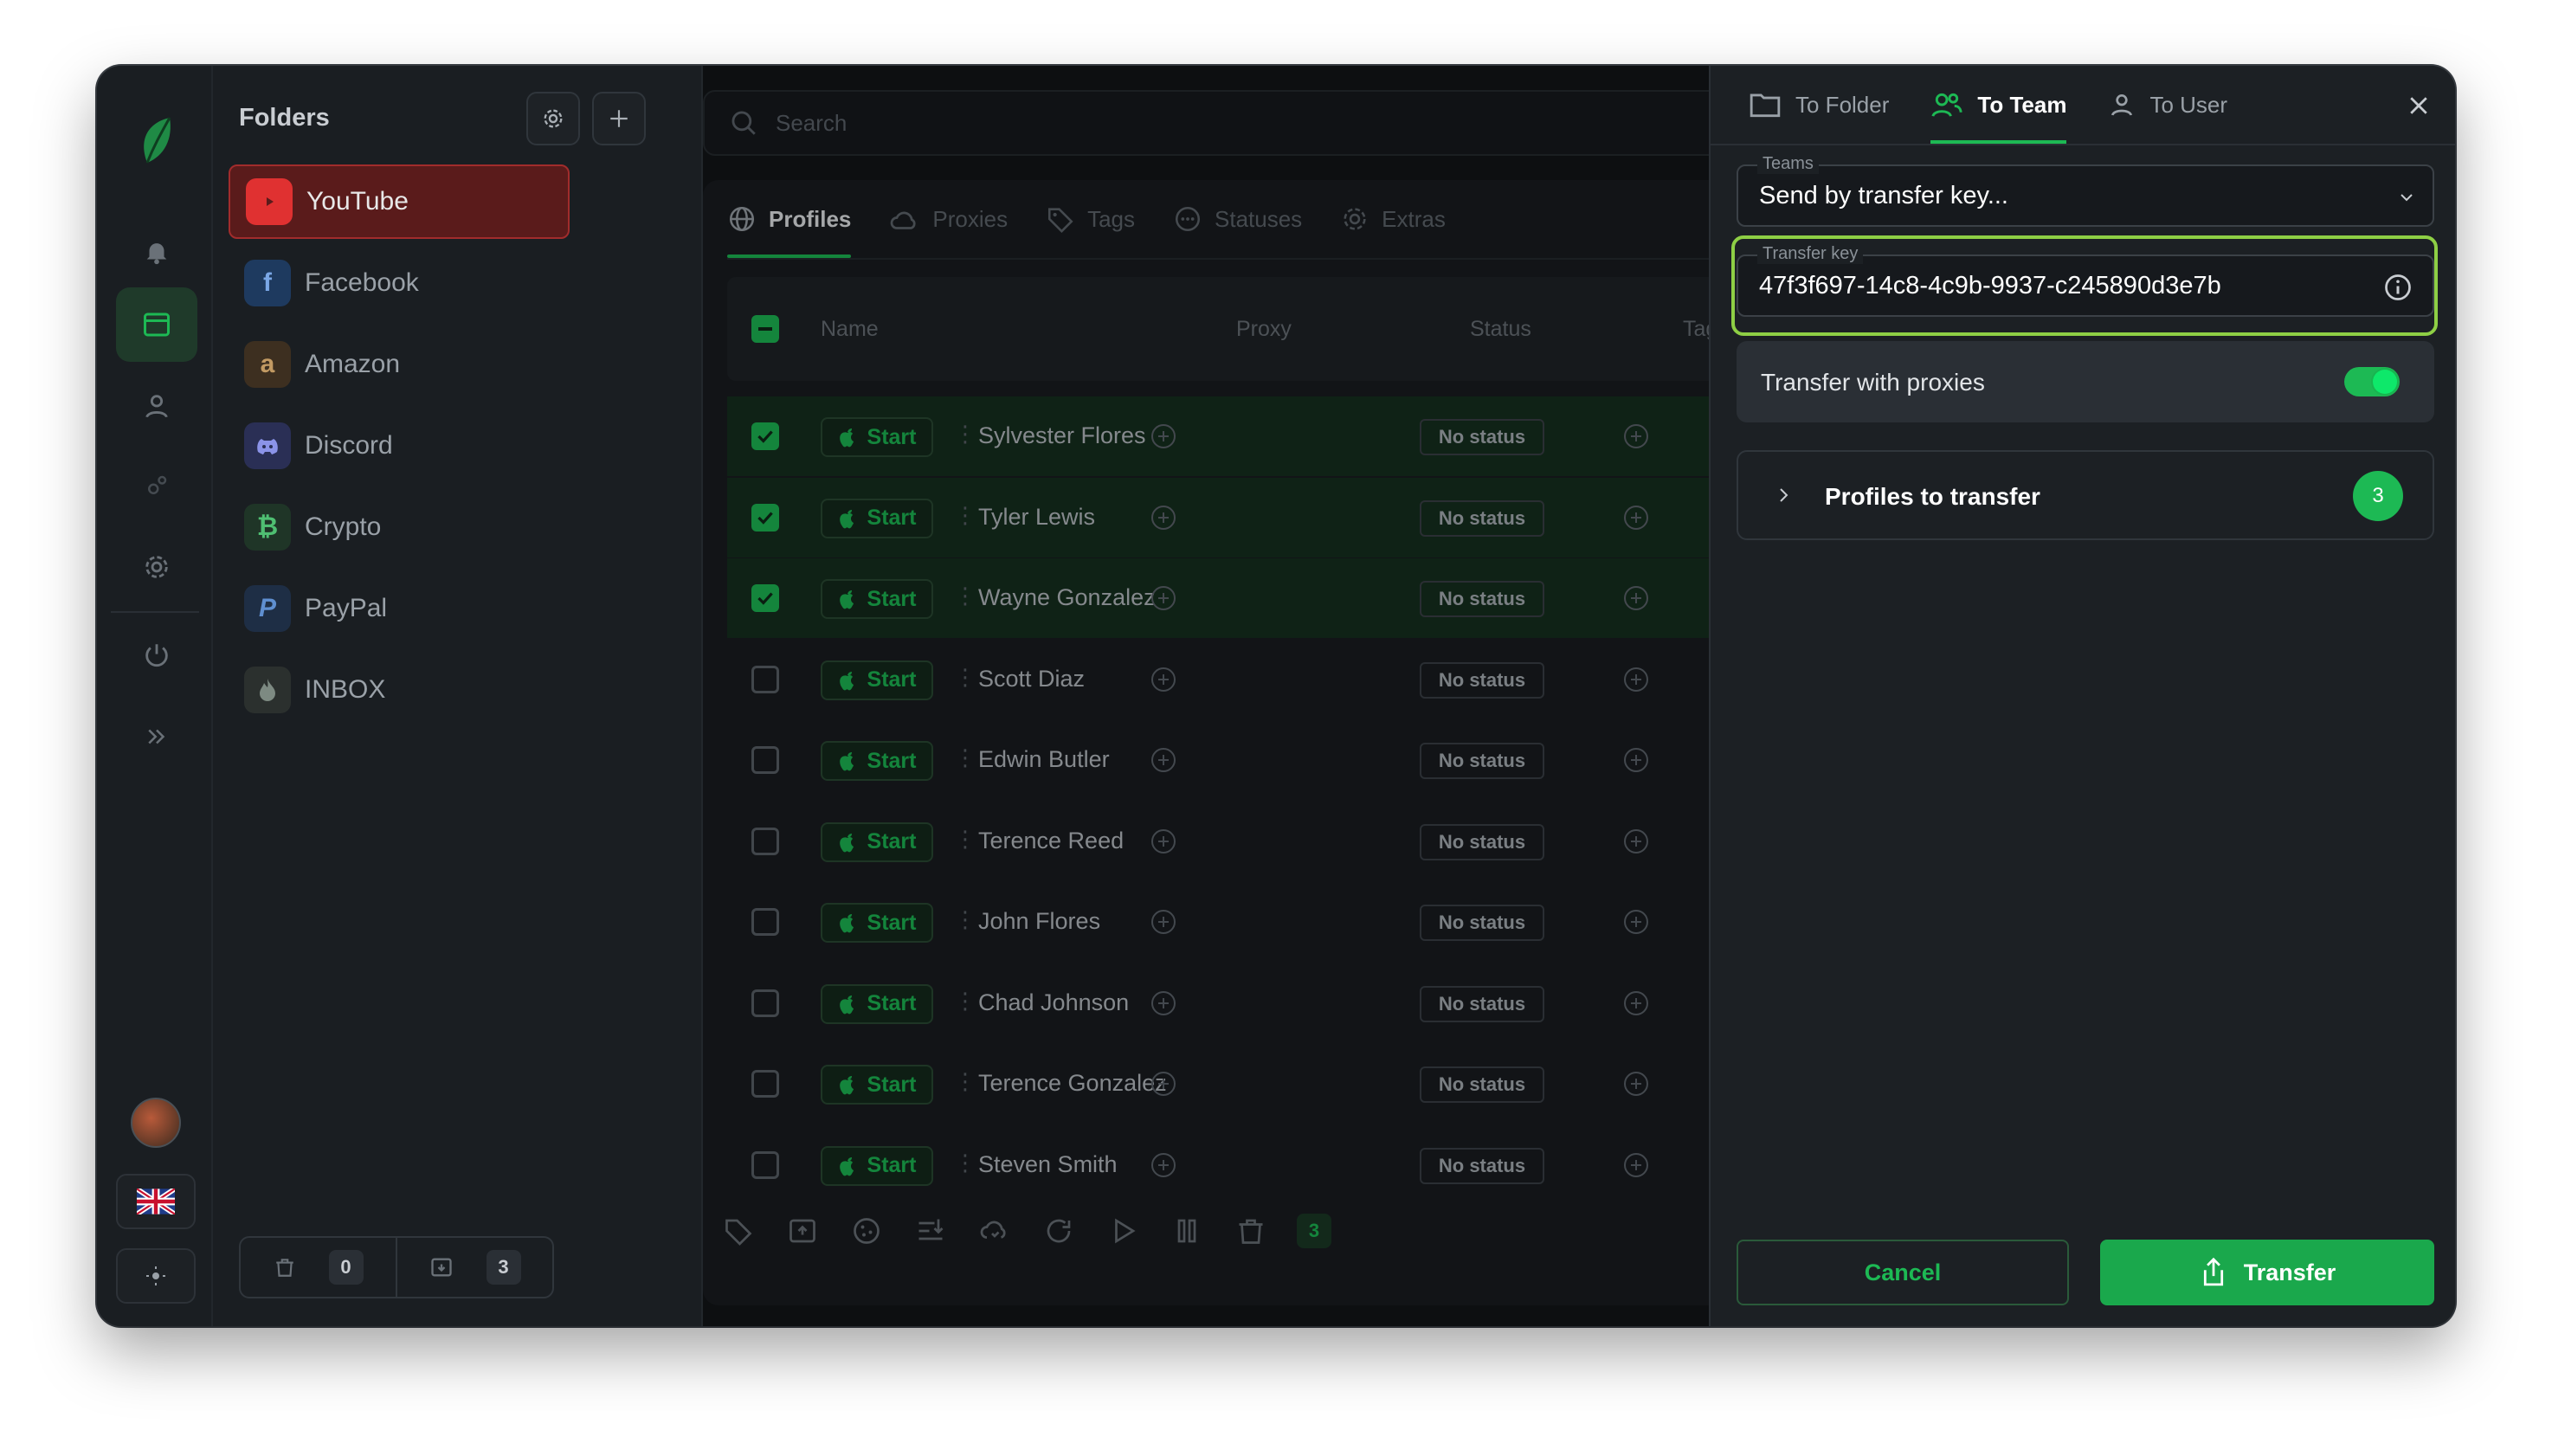 The image size is (2552, 1456). What do you see at coordinates (1282, 679) in the screenshot?
I see `table-row: Start ⋮ Scott Diaz No status` at bounding box center [1282, 679].